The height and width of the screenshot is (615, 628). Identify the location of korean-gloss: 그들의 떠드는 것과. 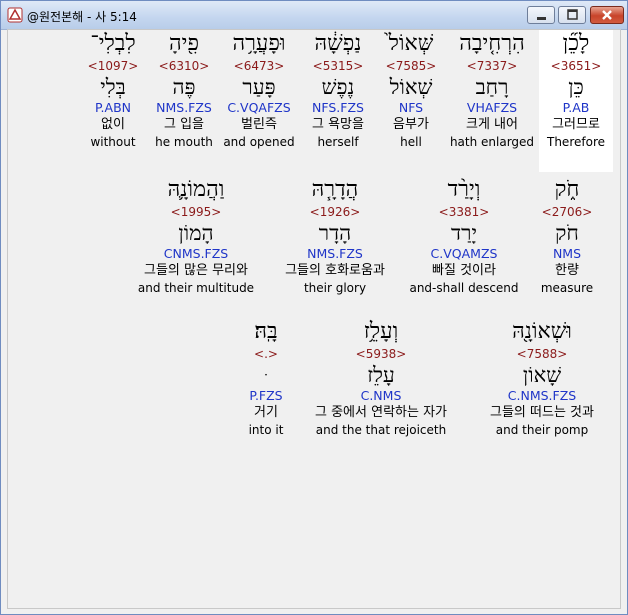
(542, 412).